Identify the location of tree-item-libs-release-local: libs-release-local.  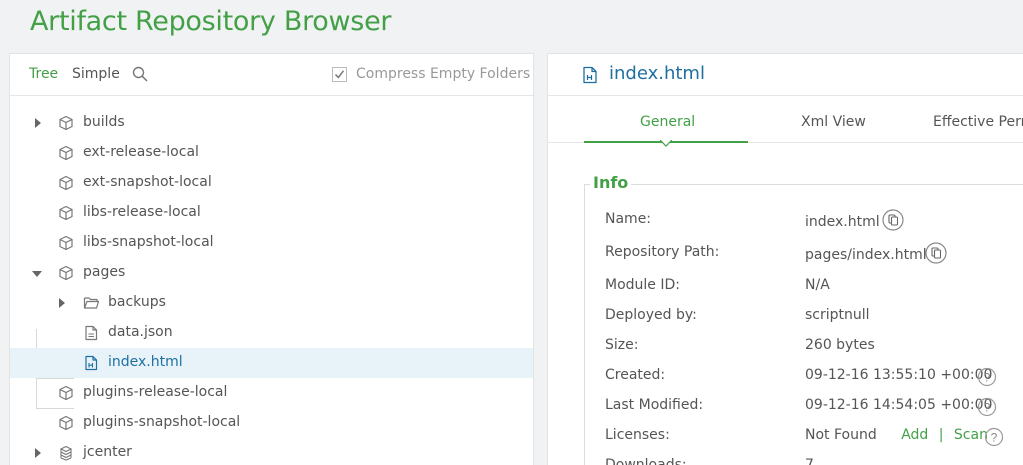
(271, 213).